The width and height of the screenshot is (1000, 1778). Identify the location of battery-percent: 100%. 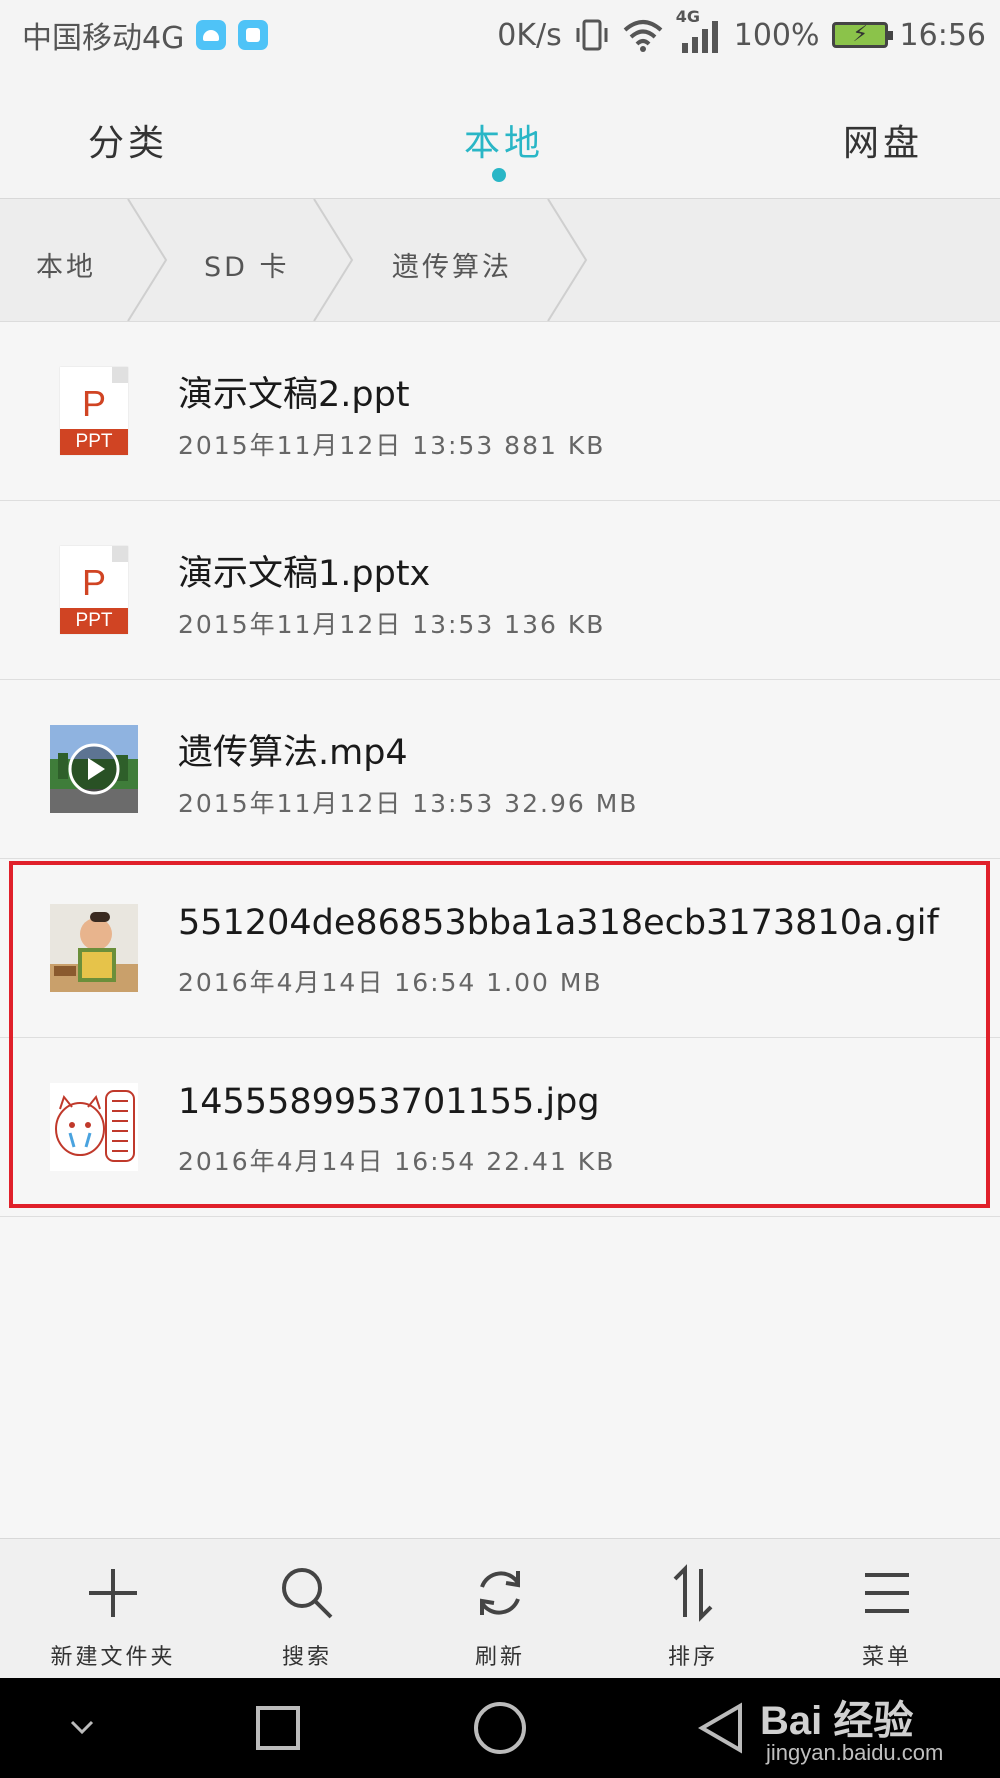
(776, 35).